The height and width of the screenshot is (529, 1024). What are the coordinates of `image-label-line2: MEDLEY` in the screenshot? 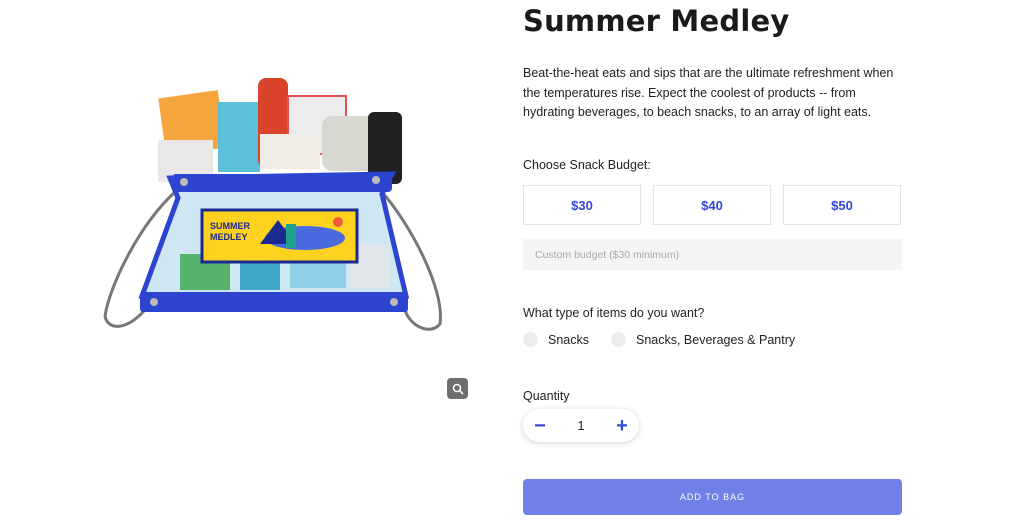 It's located at (229, 237).